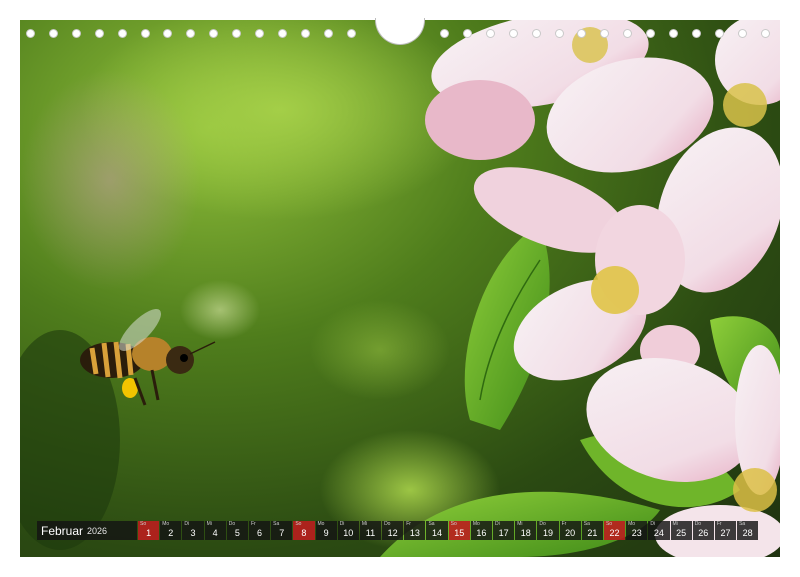 The image size is (800, 577). Describe the element at coordinates (636, 533) in the screenshot. I see `day-number: 23` at that location.